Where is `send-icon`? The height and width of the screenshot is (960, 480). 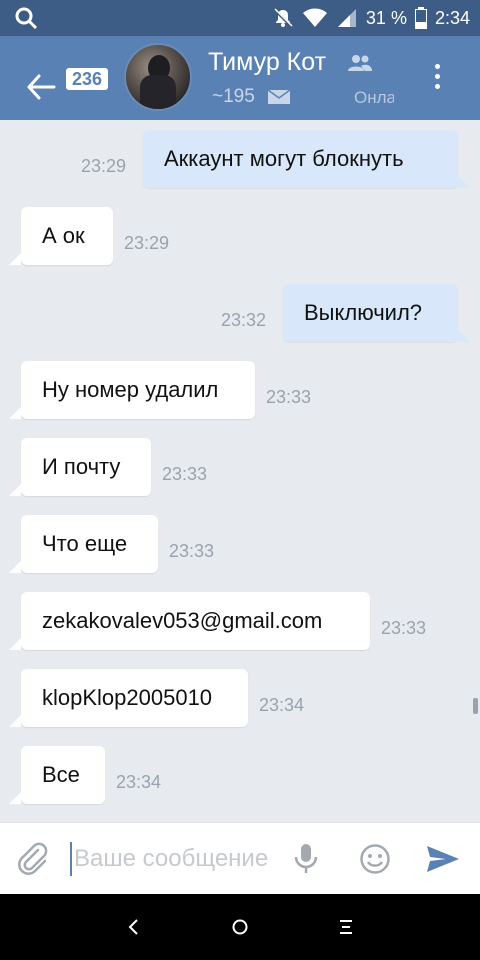
send-icon is located at coordinates (443, 859).